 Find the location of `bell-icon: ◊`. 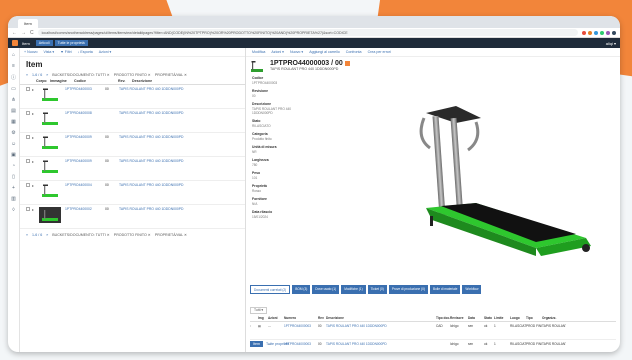

bell-icon: ◊ is located at coordinates (13, 210).